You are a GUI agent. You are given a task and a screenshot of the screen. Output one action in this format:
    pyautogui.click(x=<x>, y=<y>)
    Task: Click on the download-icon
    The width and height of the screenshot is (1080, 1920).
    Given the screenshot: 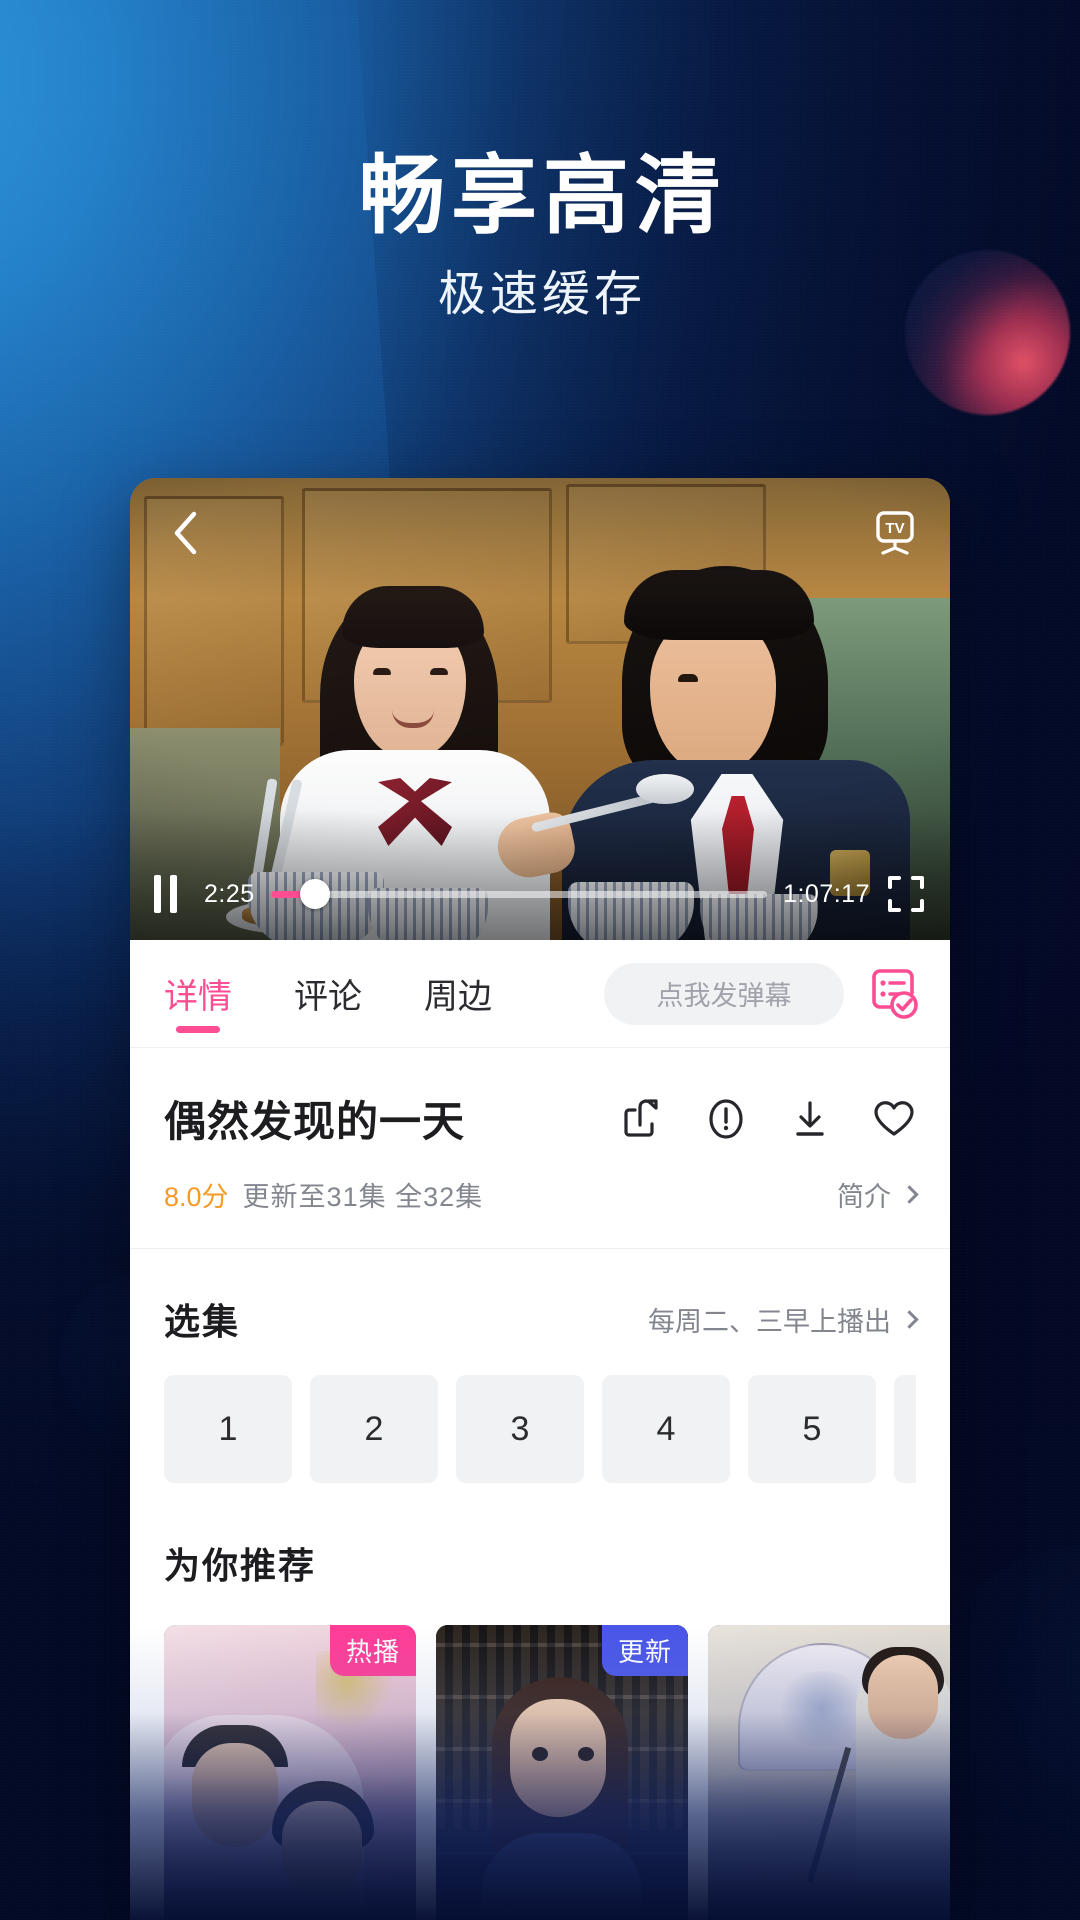 What is the action you would take?
    pyautogui.click(x=810, y=1118)
    